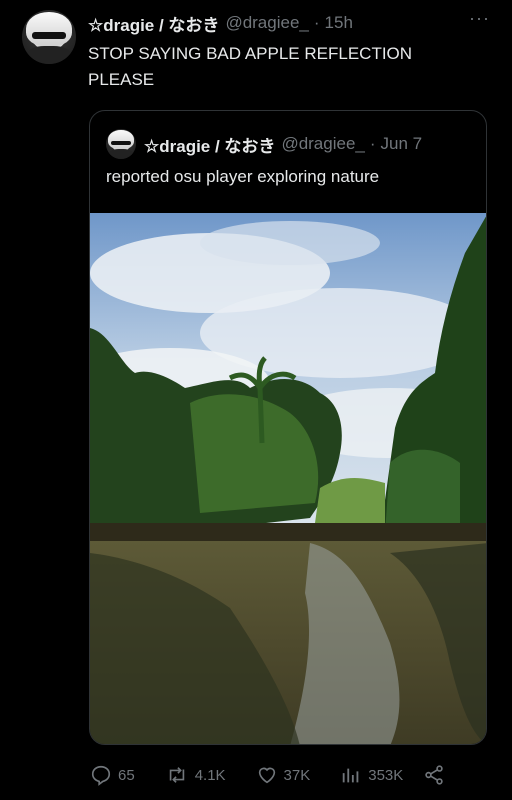  I want to click on views-icon, so click(351, 775).